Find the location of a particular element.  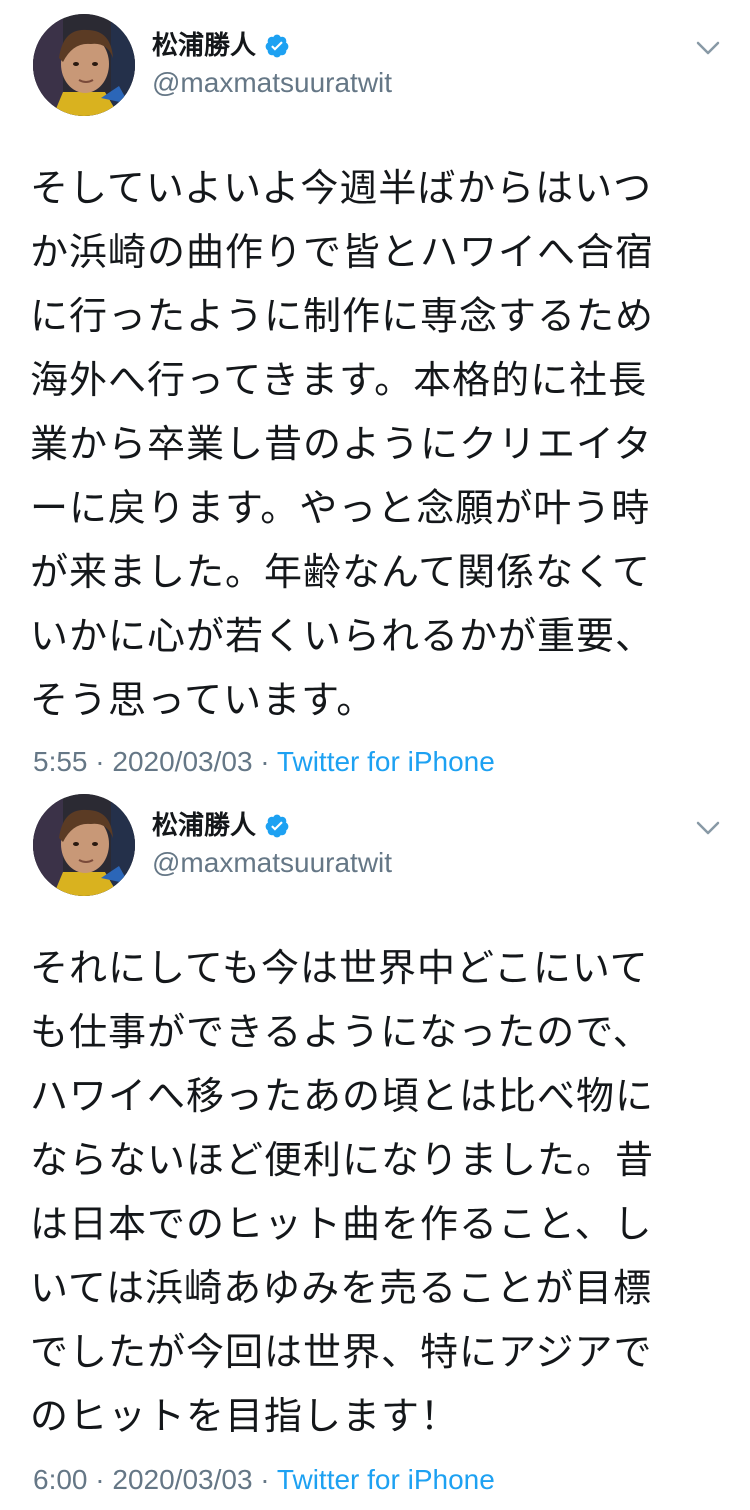

tweet-time: 5:55 is located at coordinates (60, 761).